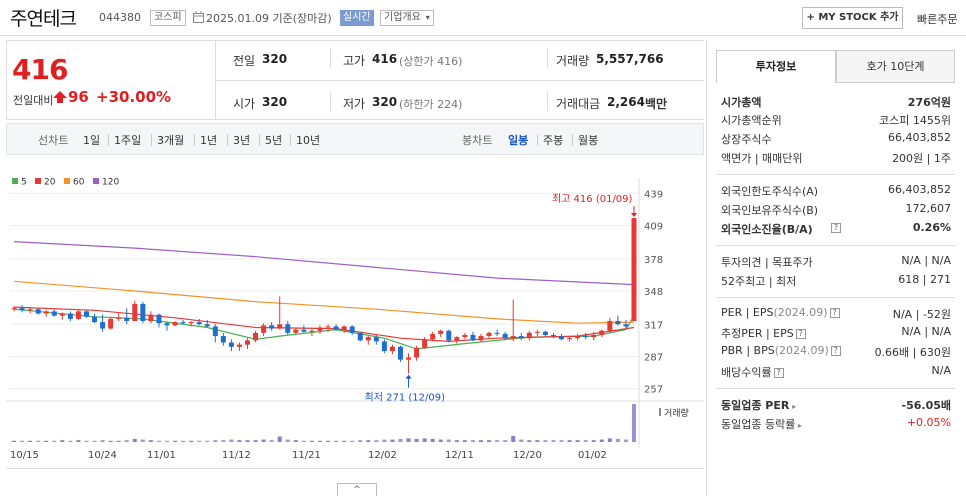 This screenshot has width=966, height=496. Describe the element at coordinates (798, 425) in the screenshot. I see `chevron-right-icon: ▸` at that location.